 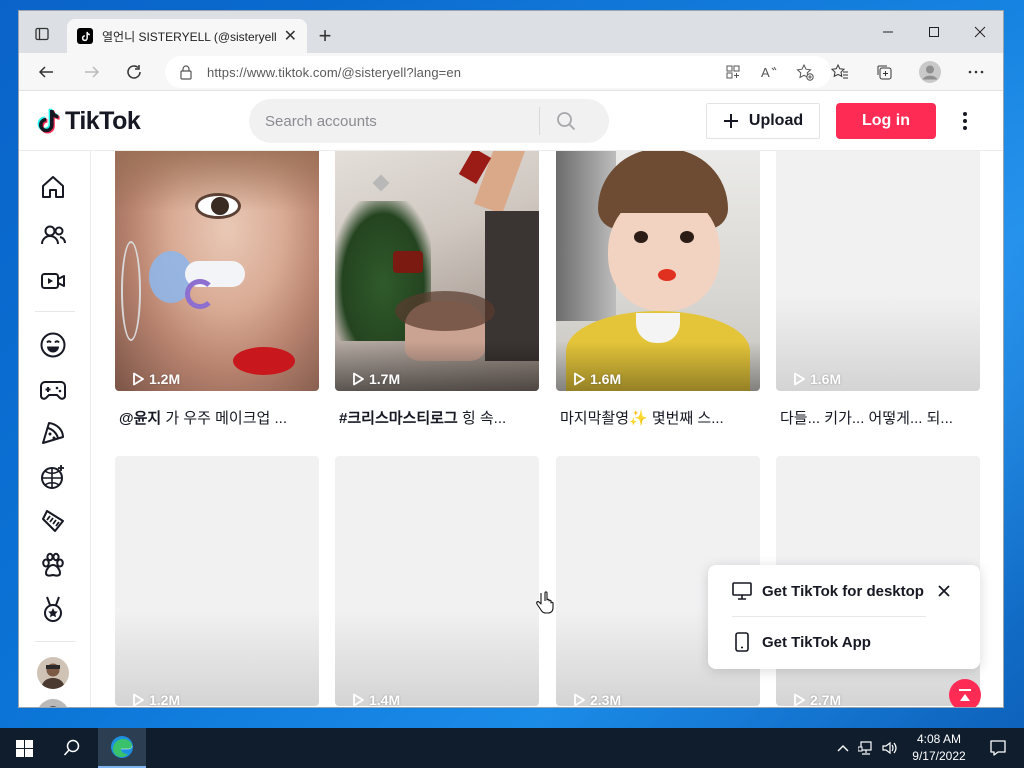 I want to click on windows-logo-icon, so click(x=24, y=748).